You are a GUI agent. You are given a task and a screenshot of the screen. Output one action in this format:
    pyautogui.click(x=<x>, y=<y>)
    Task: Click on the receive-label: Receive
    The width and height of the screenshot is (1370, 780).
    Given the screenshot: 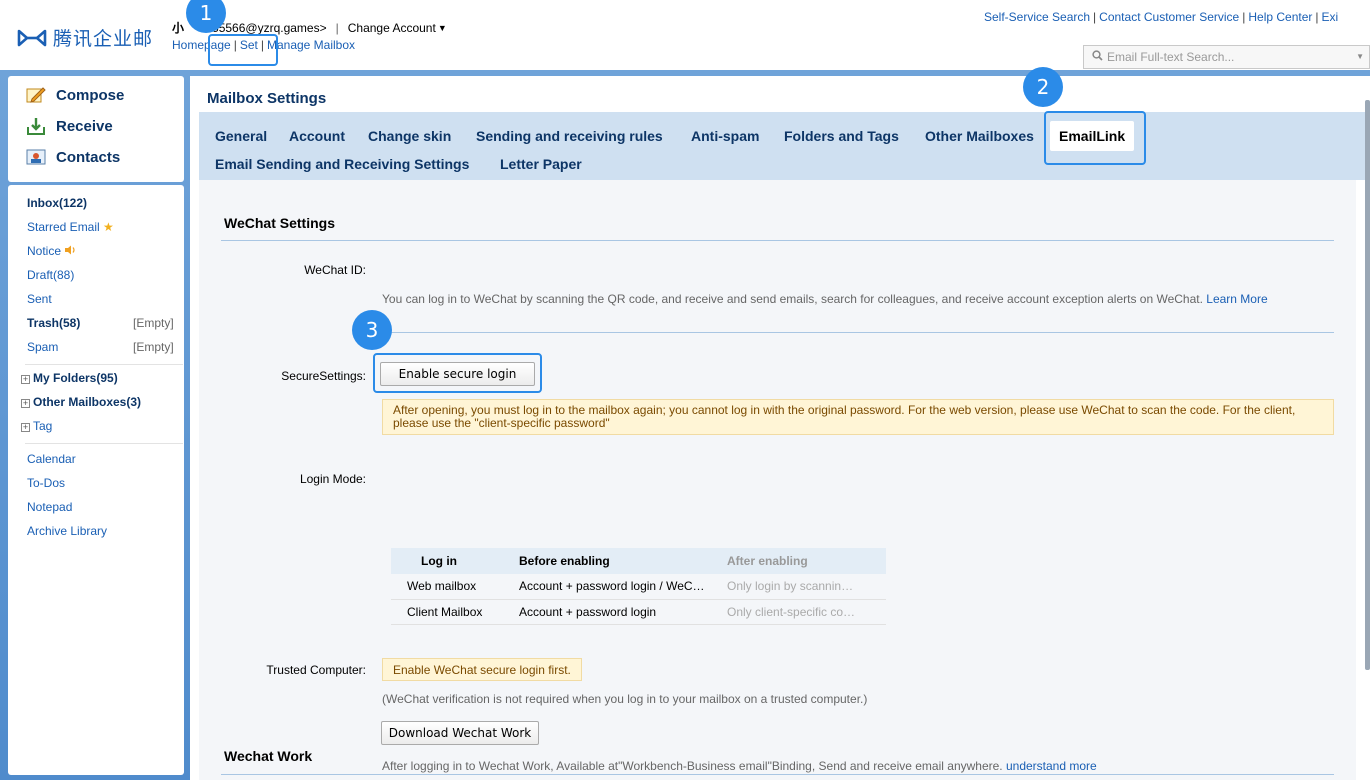 What is the action you would take?
    pyautogui.click(x=84, y=126)
    